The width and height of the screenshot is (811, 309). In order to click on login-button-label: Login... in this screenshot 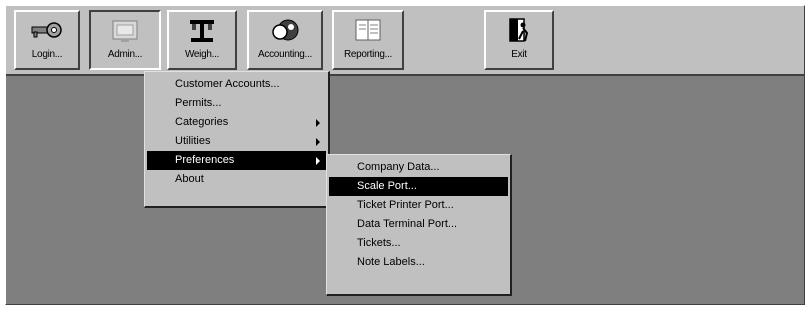, I will do `click(47, 54)`.